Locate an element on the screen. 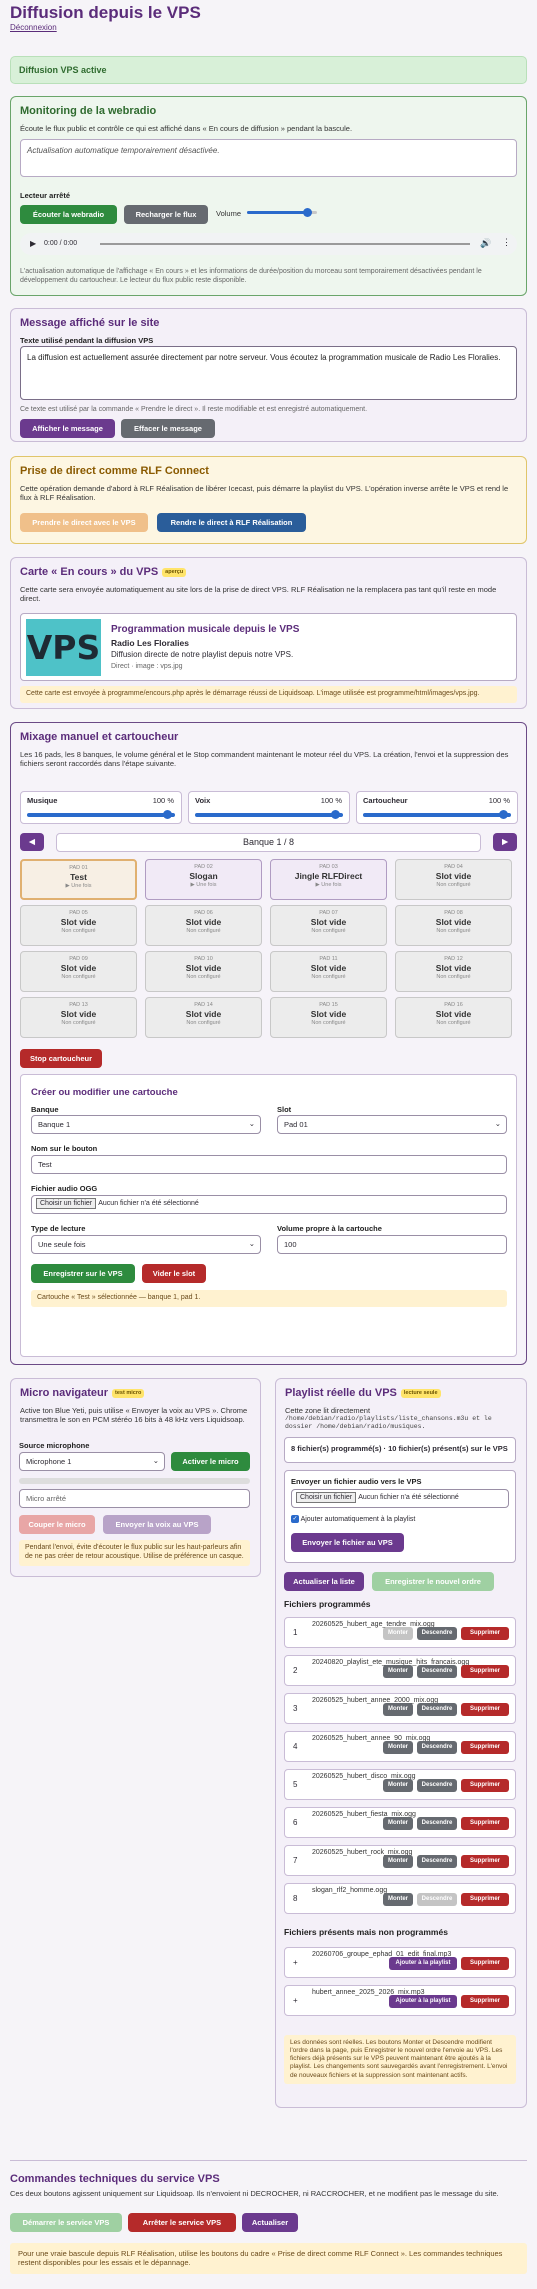 The width and height of the screenshot is (537, 2289). cart-name-input: Test is located at coordinates (269, 1164).